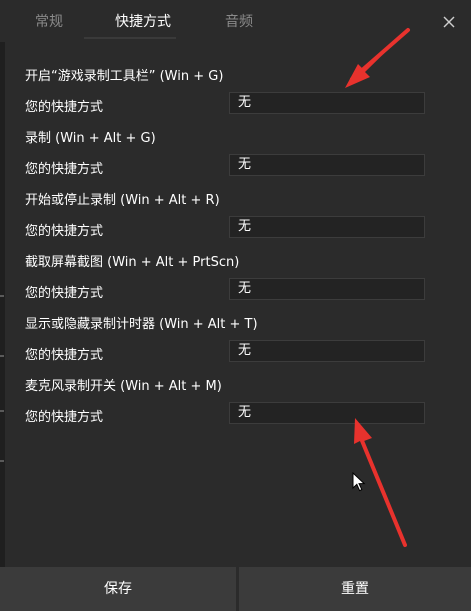 Image resolution: width=471 pixels, height=611 pixels. I want to click on shortcut-title-record: 录制 (Win + Alt + G), so click(90, 138).